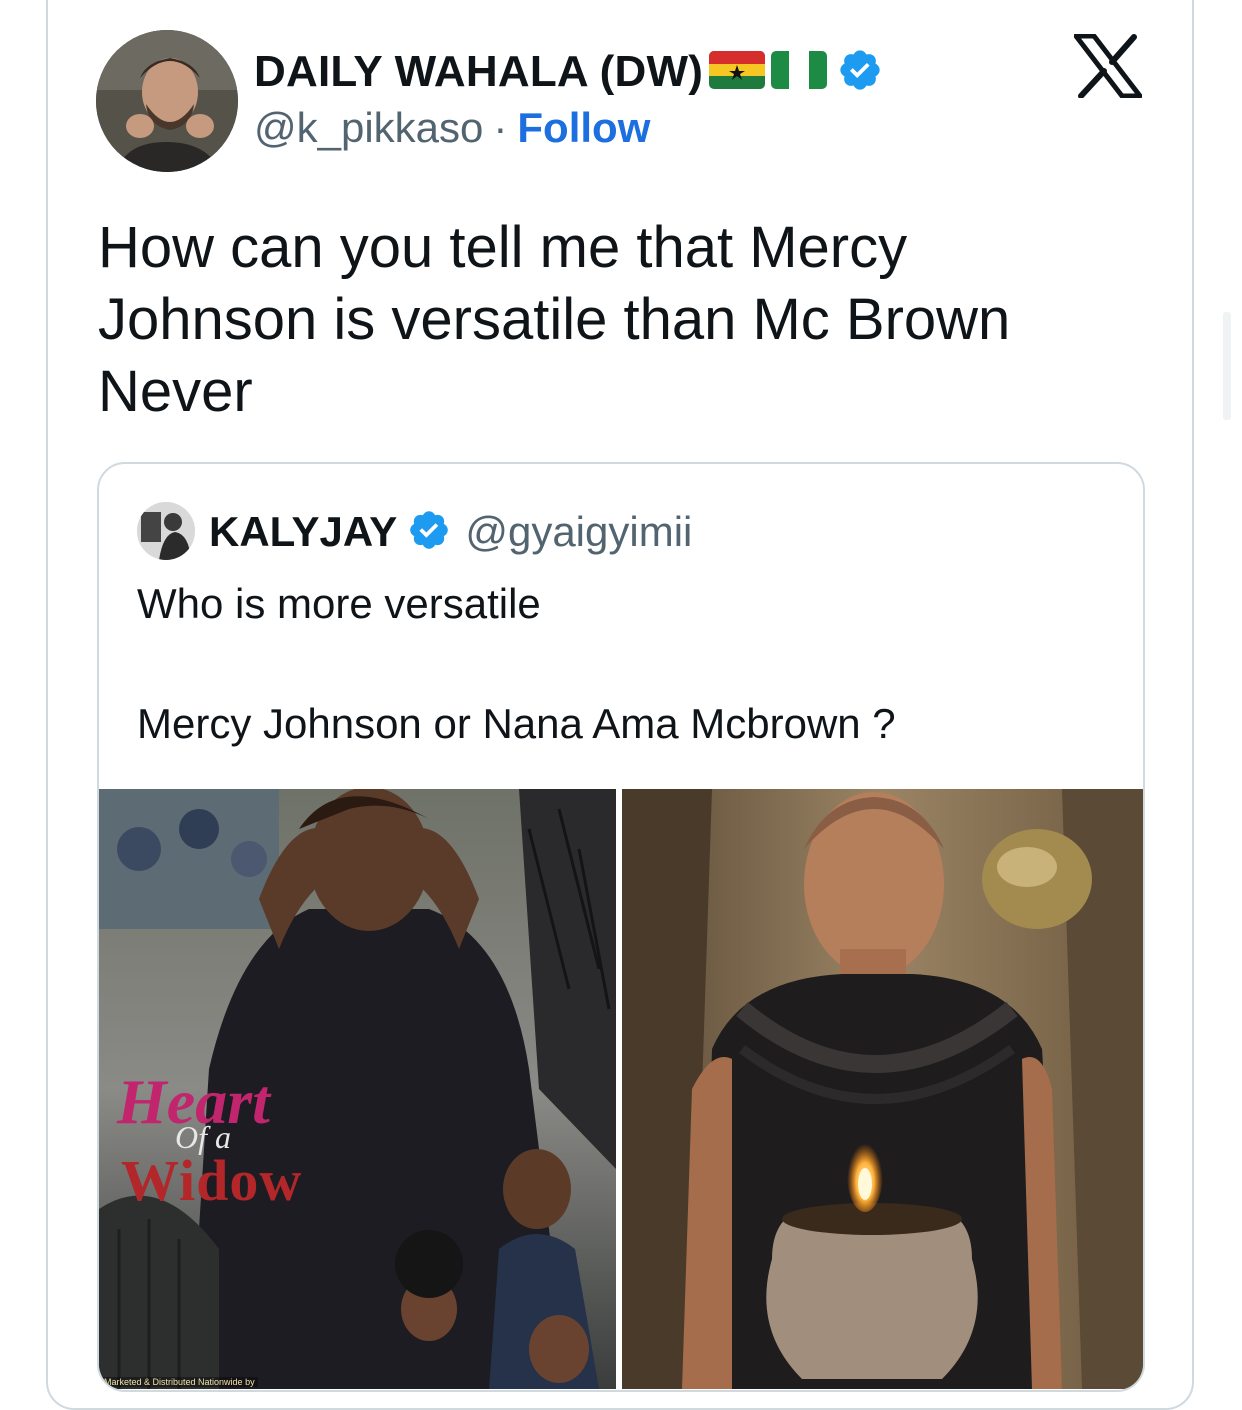 This screenshot has height=1410, width=1242. Describe the element at coordinates (737, 72) in the screenshot. I see `ghana-flag-icon` at that location.